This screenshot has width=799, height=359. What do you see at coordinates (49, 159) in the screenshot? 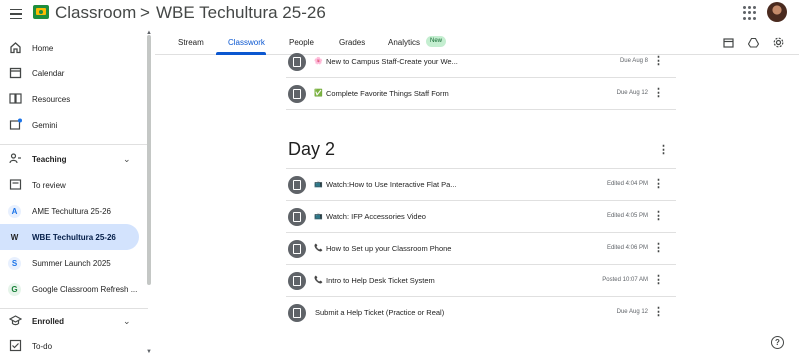
I see `teaching-label: Teaching` at bounding box center [49, 159].